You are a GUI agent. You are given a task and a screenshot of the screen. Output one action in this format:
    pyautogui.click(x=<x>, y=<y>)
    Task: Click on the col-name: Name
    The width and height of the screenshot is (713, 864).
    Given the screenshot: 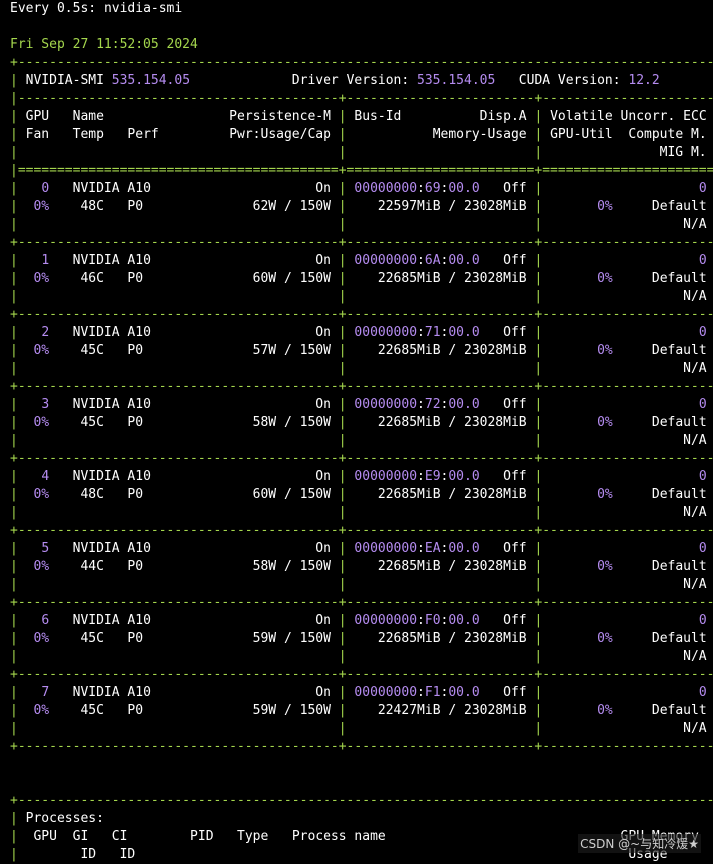 What is the action you would take?
    pyautogui.click(x=88, y=116)
    